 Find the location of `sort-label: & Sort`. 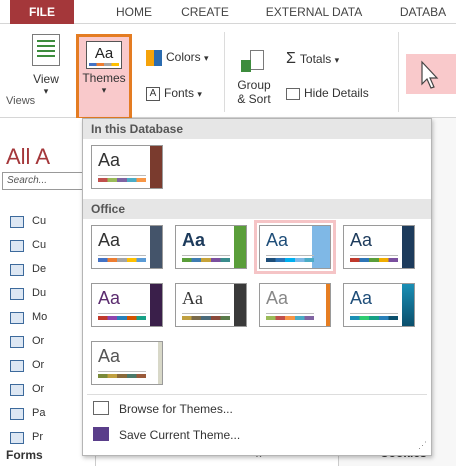

sort-label: & Sort is located at coordinates (254, 99).